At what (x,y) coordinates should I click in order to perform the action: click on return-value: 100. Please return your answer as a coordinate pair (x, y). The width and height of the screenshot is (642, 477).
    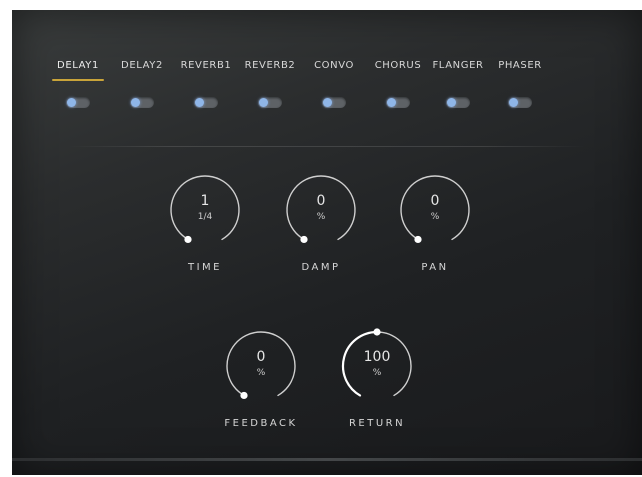
    Looking at the image, I should click on (377, 357).